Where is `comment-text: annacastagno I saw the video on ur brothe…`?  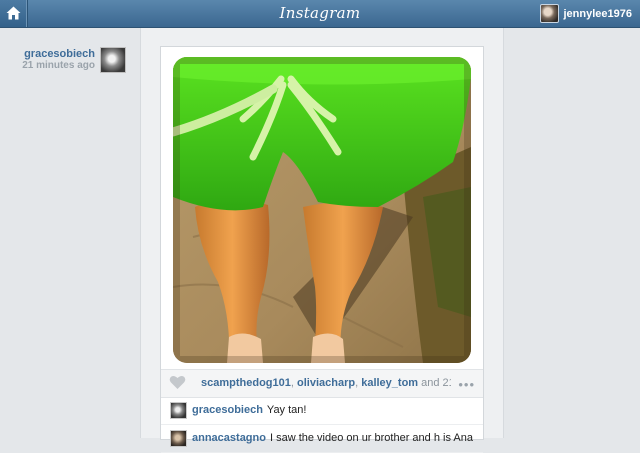
comment-text: annacastagno I saw the video on ur brothe… is located at coordinates (334, 438).